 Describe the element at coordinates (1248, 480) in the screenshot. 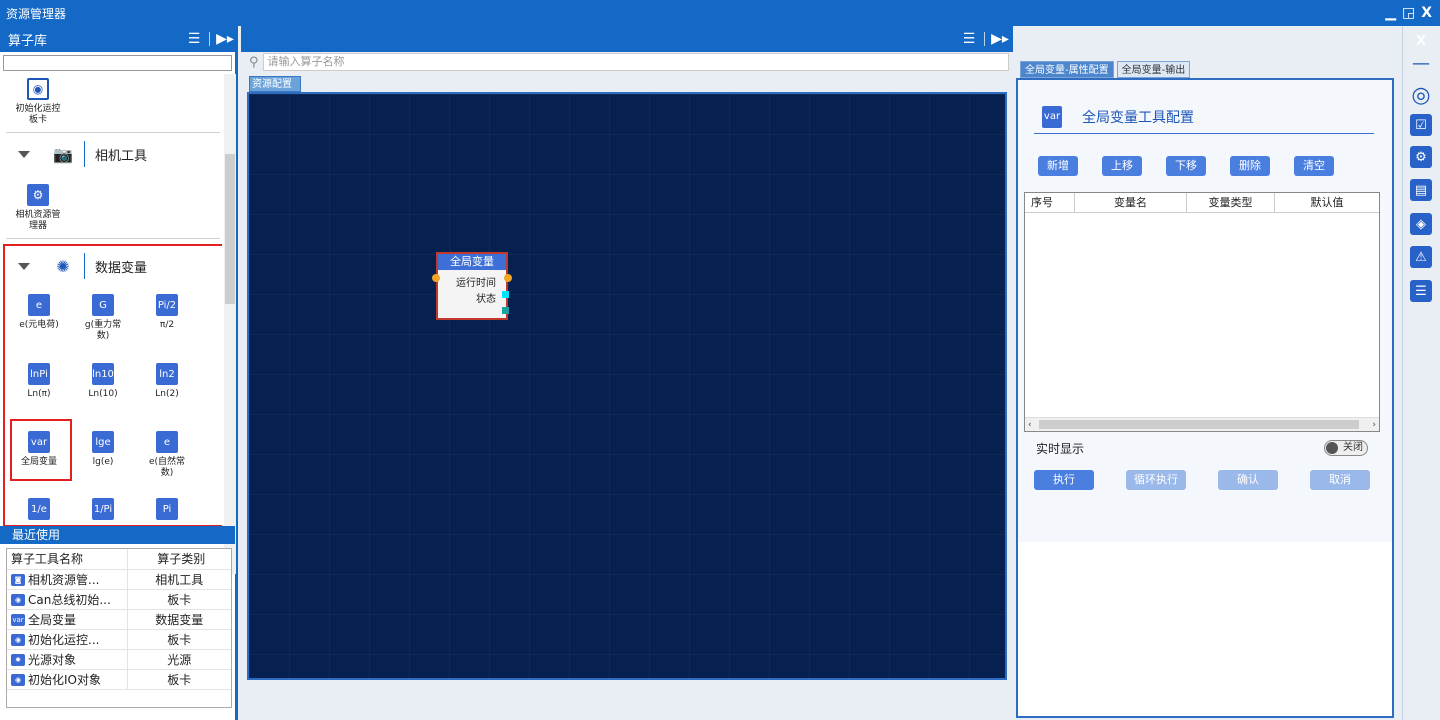

I see `confirm-button: 确认` at that location.